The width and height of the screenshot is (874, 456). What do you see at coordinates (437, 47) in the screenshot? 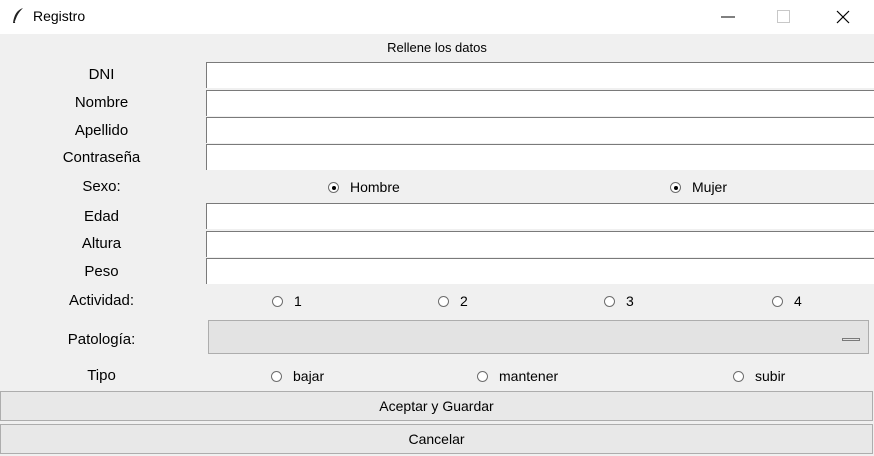
I see `form-header-label: Rellene los datos` at bounding box center [437, 47].